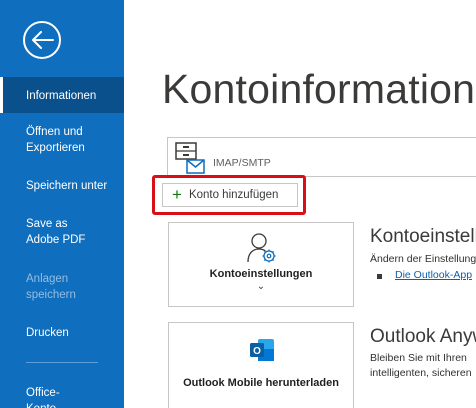 The image size is (476, 408). I want to click on account-selector: IMAP/SMTP, so click(321, 157).